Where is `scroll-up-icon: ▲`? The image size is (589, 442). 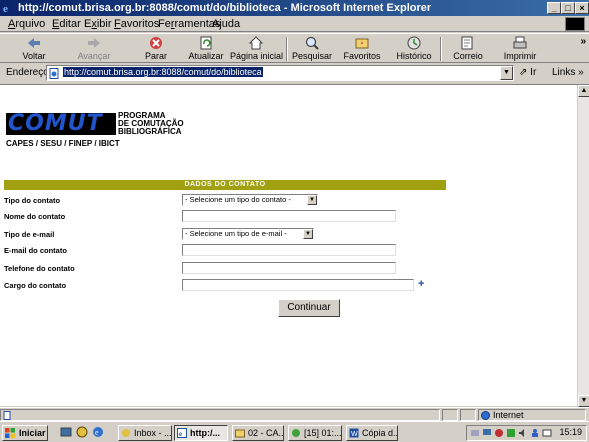 scroll-up-icon: ▲ is located at coordinates (583, 91).